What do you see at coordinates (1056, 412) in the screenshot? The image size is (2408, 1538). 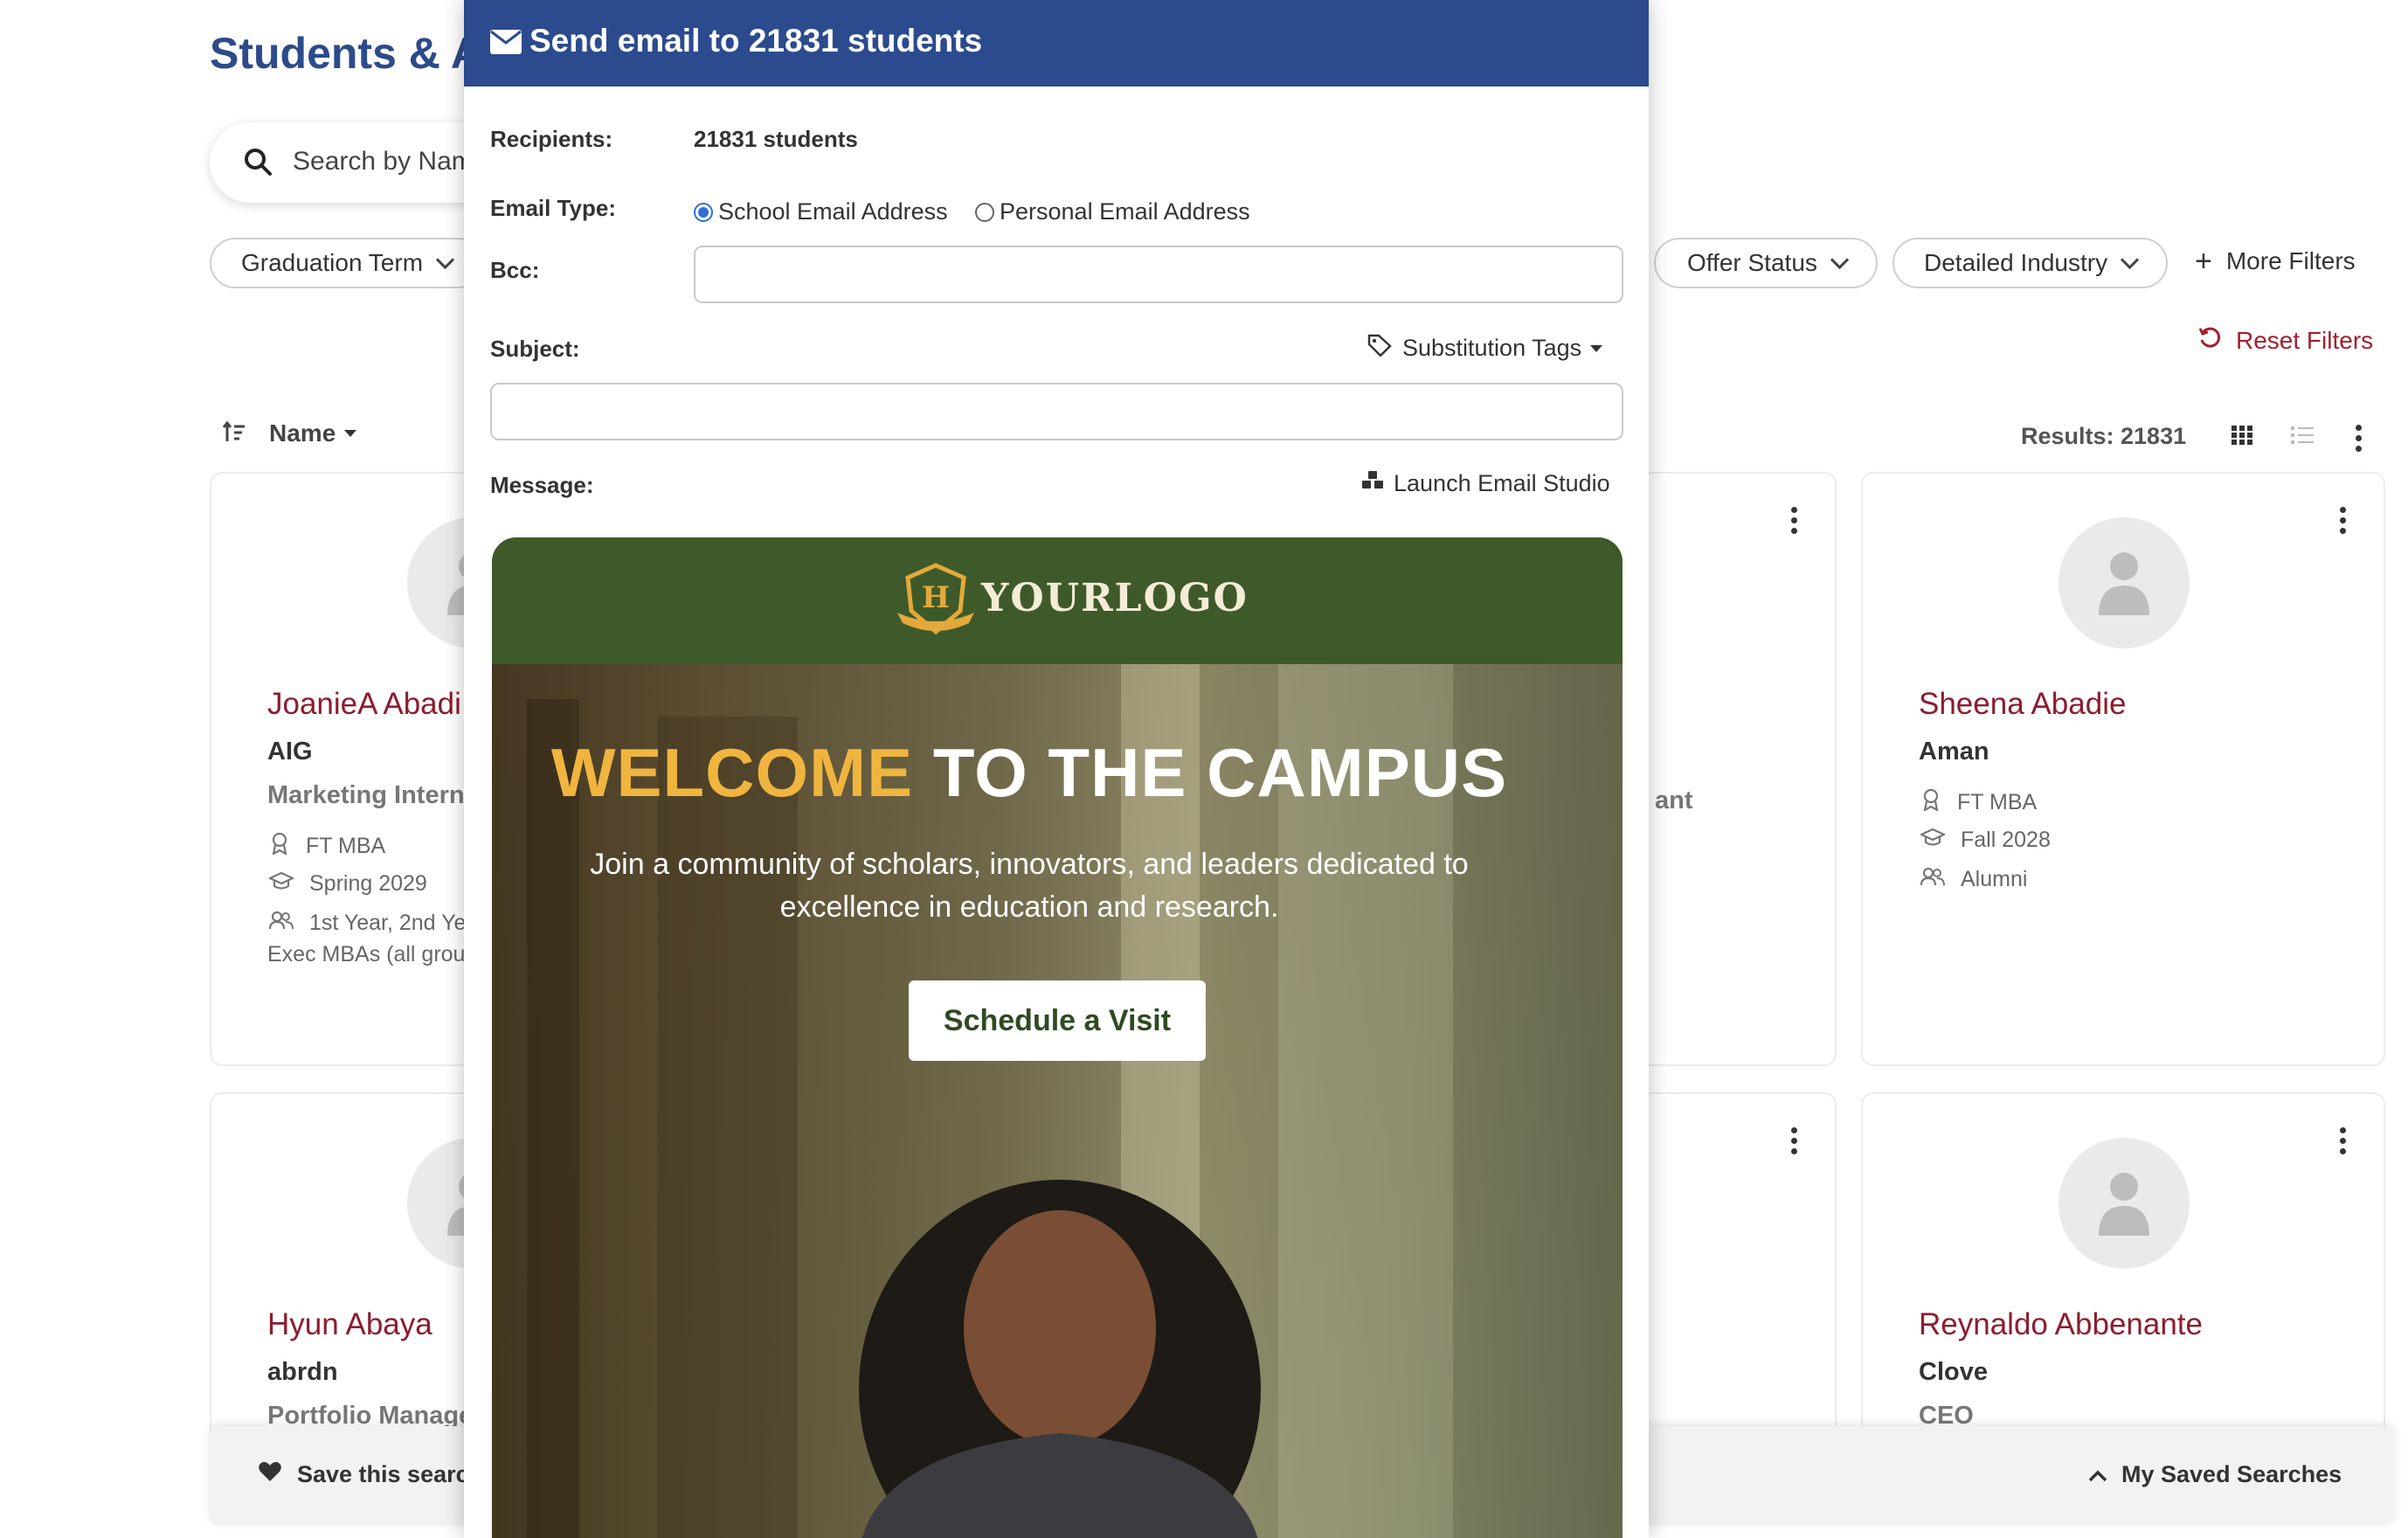 I see `subject-input` at bounding box center [1056, 412].